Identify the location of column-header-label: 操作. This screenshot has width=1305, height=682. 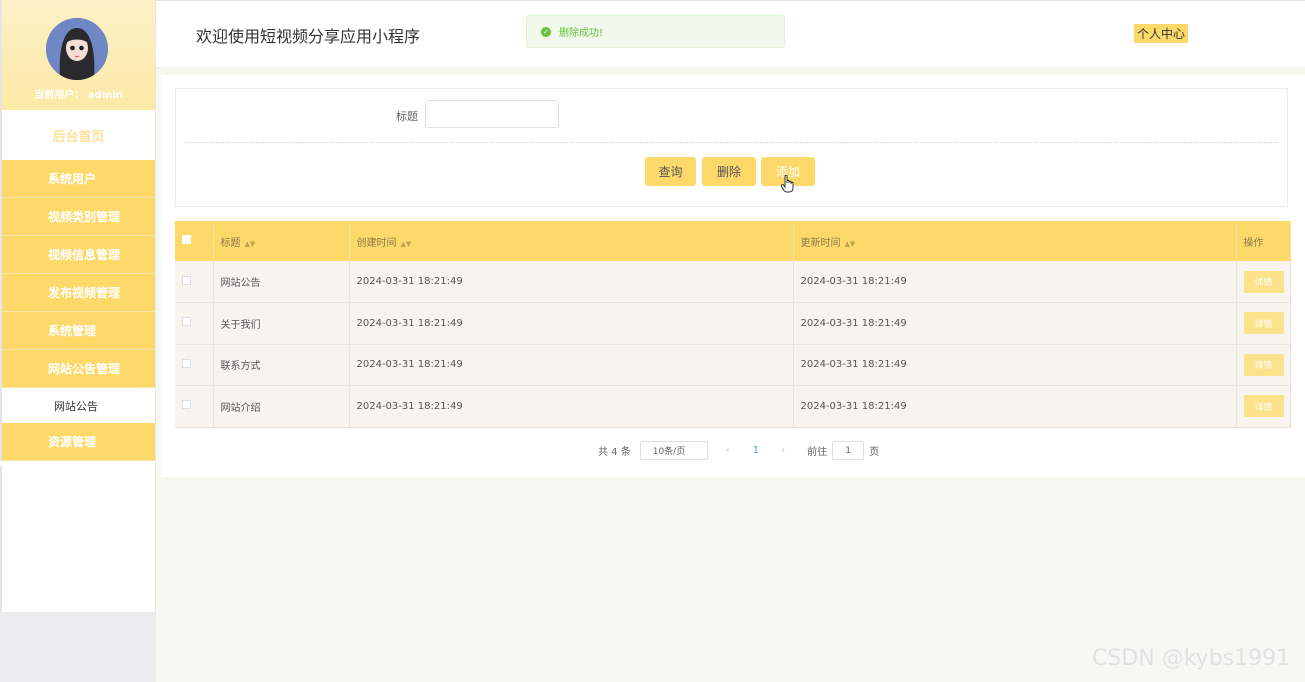
(1253, 243).